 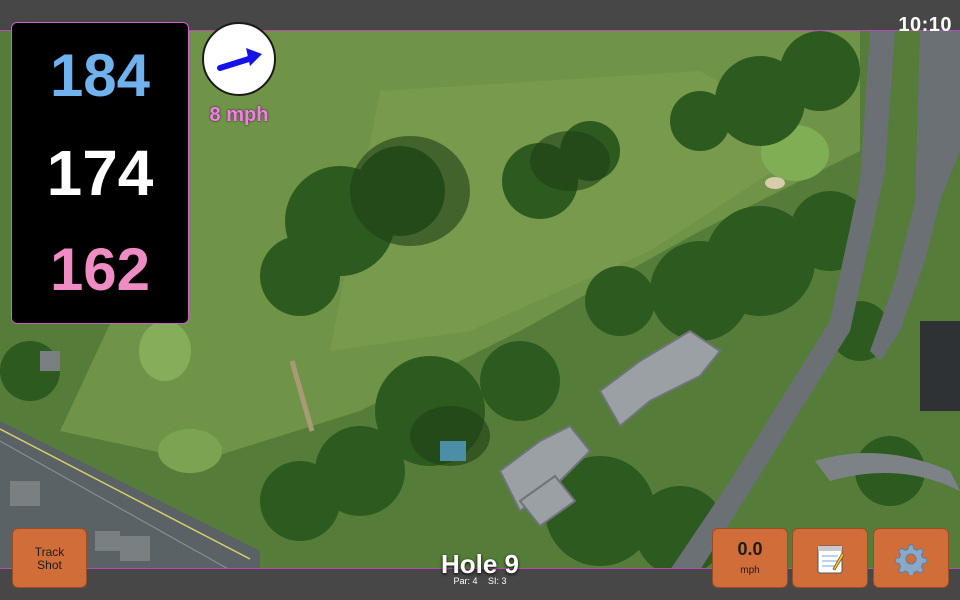 What do you see at coordinates (465, 581) in the screenshot?
I see `hole-par: Par: 4` at bounding box center [465, 581].